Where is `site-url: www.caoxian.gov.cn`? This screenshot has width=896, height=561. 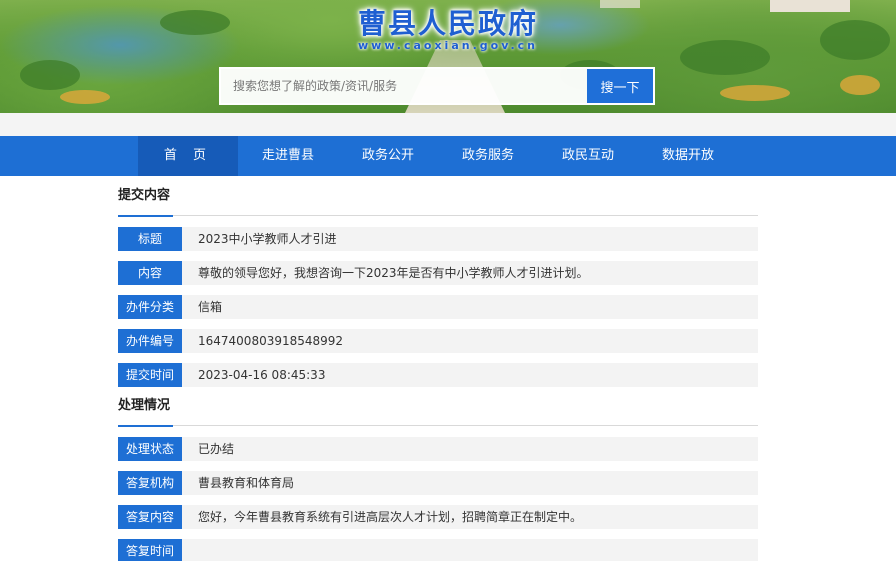 site-url: www.caoxian.gov.cn is located at coordinates (448, 45).